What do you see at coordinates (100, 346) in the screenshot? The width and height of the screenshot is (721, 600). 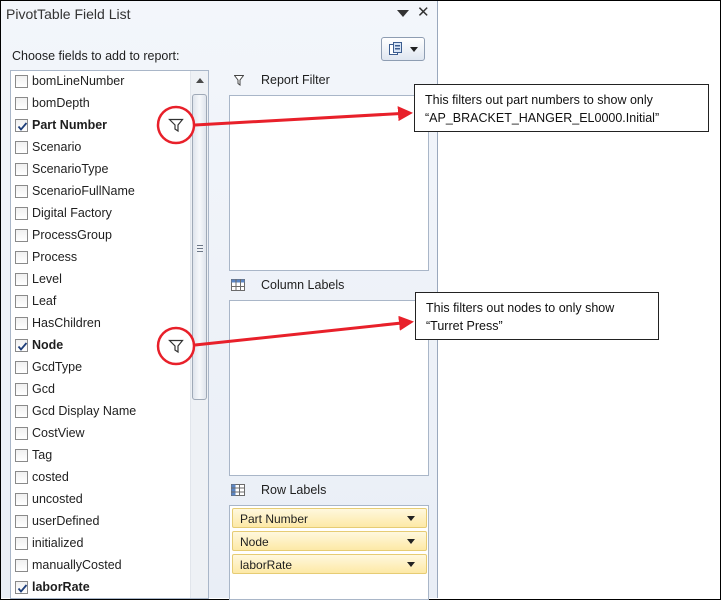 I see `field-row: Node` at bounding box center [100, 346].